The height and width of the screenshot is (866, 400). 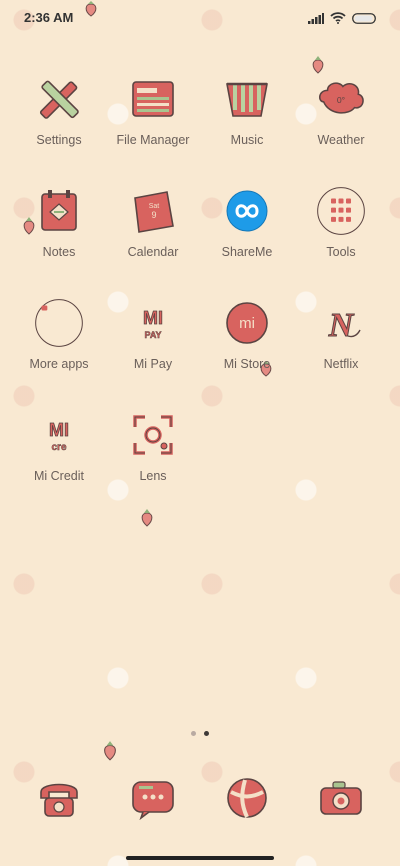 I want to click on music-icon, so click(x=247, y=99).